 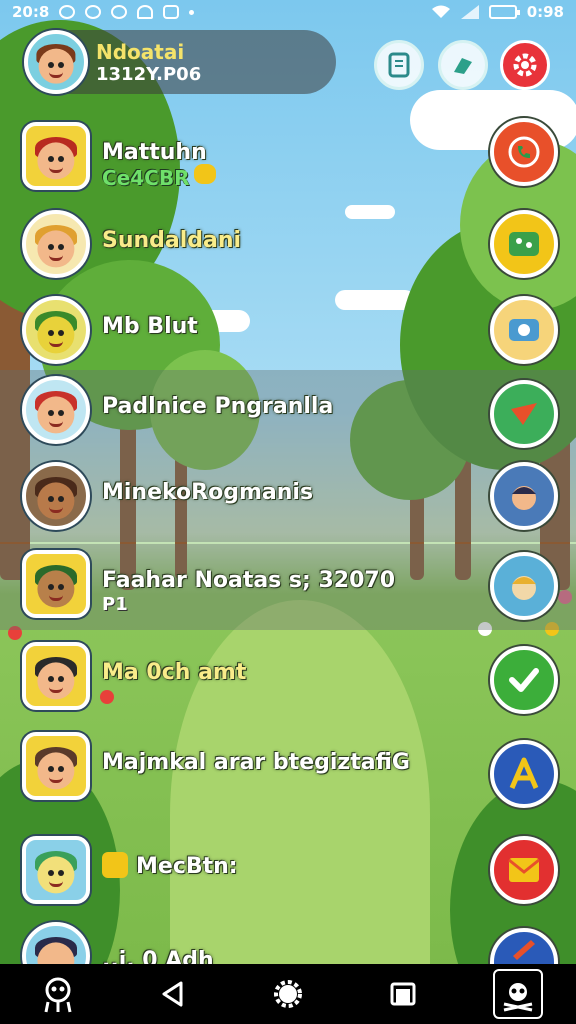 I want to click on dot-icon, so click(x=192, y=12).